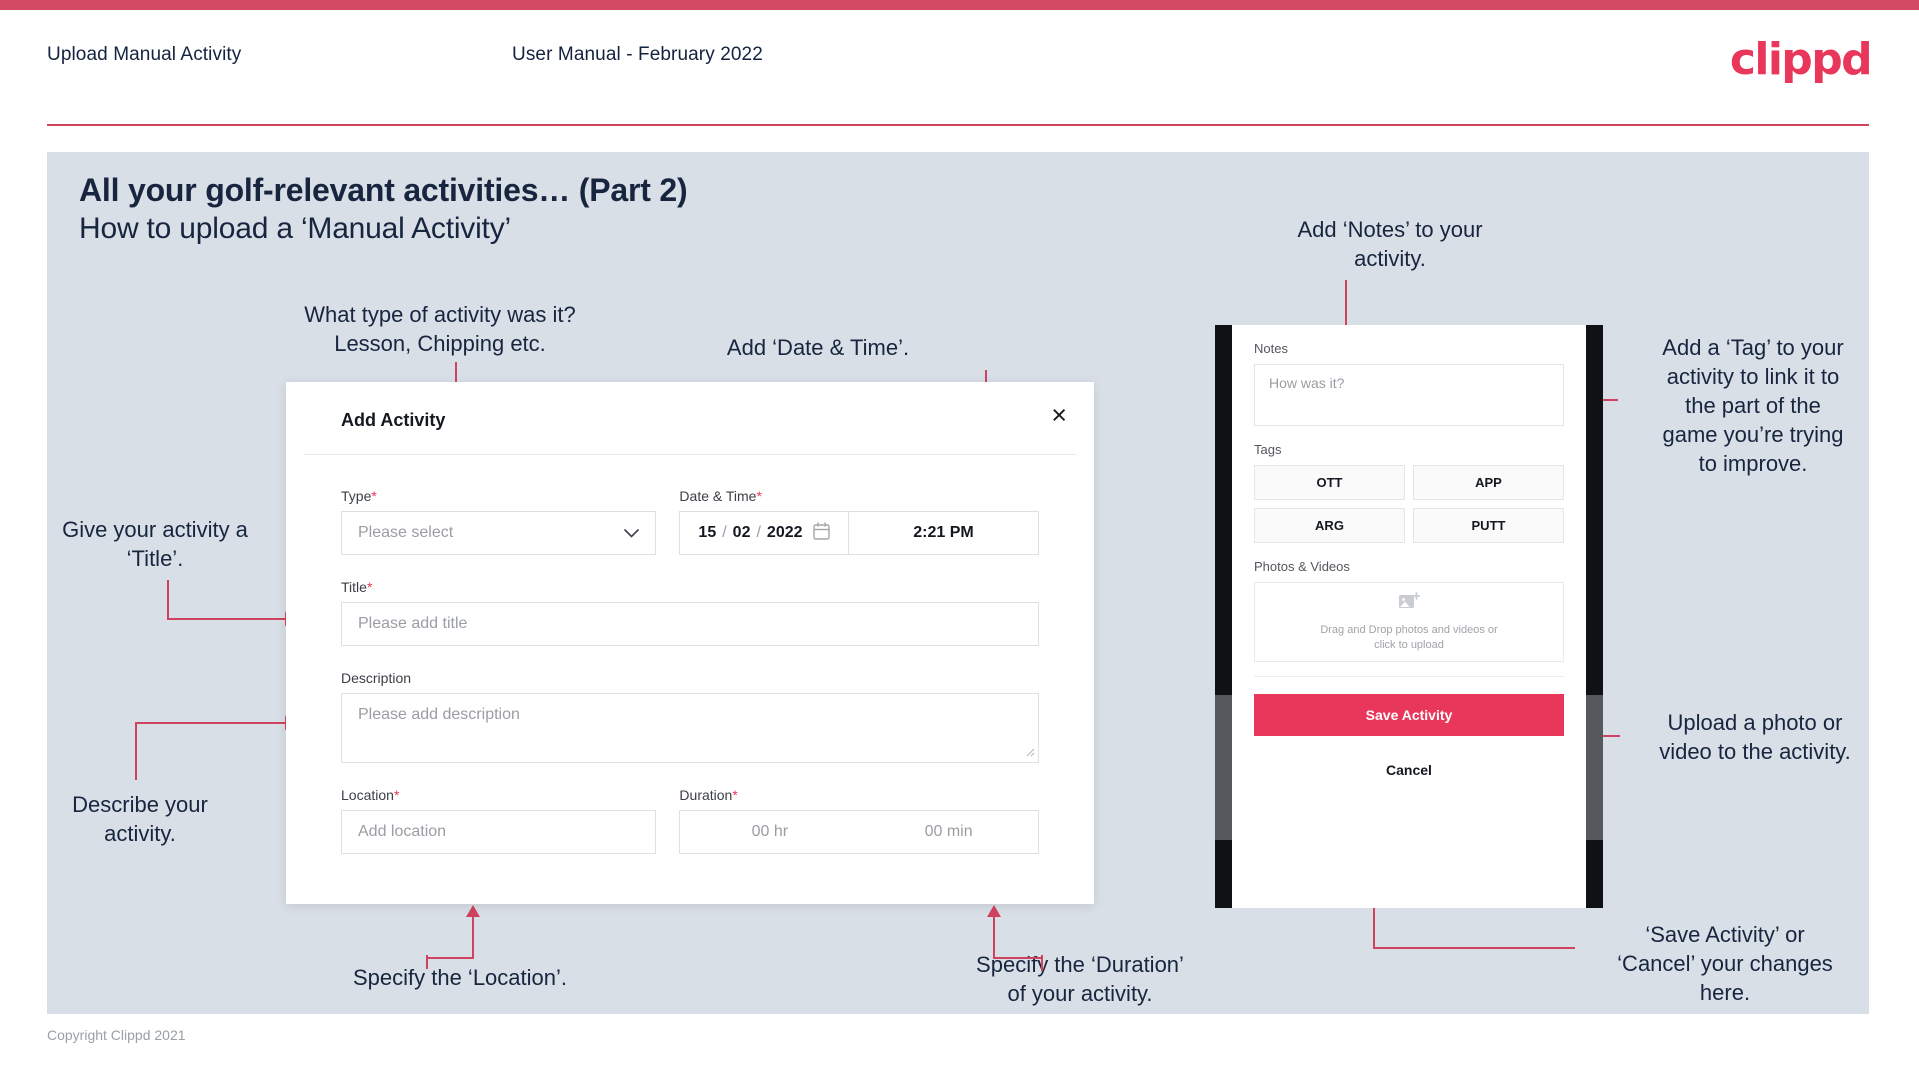 This screenshot has height=1079, width=1919. What do you see at coordinates (758, 532) in the screenshot?
I see `date-slash-2: /` at bounding box center [758, 532].